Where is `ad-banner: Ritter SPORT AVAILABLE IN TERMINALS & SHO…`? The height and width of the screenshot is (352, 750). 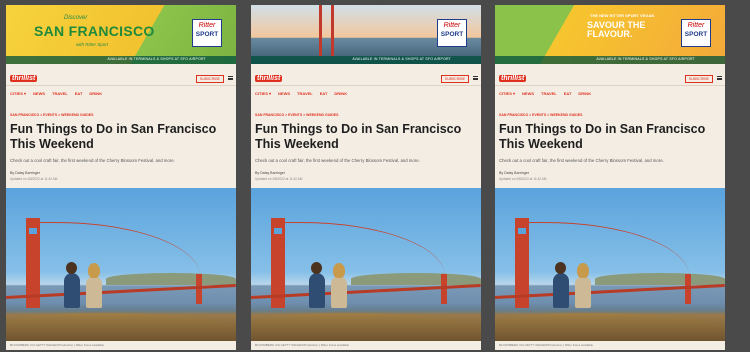 ad-banner: Ritter SPORT AVAILABLE IN TERMINALS & SHO… is located at coordinates (366, 34).